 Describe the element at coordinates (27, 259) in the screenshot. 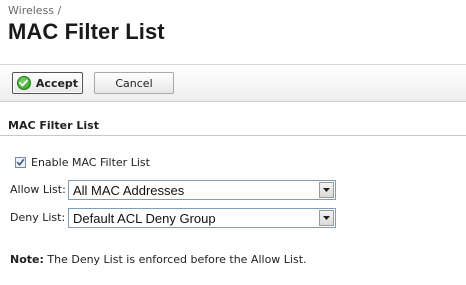

I see `note-prefix: Note:` at that location.